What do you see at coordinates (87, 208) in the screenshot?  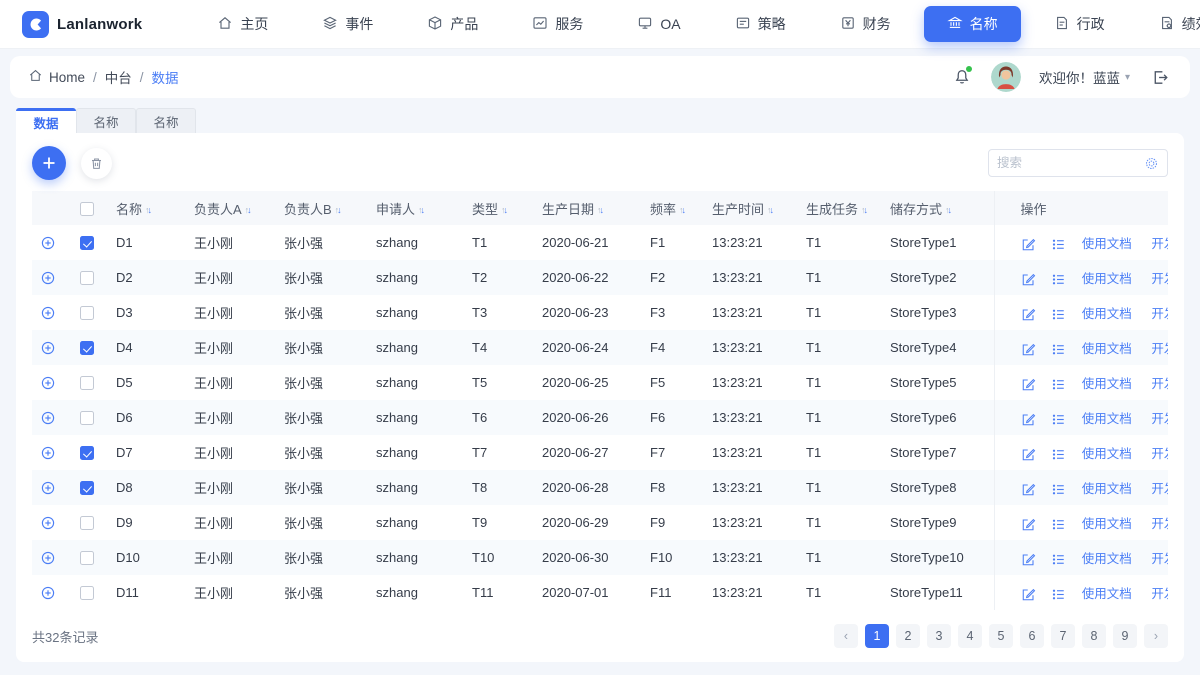 I see `select-all-checkbox` at bounding box center [87, 208].